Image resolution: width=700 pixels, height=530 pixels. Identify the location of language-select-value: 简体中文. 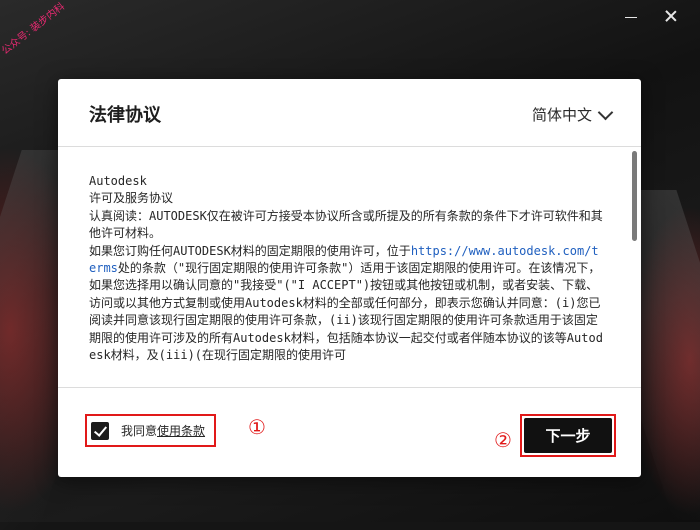
(561, 115).